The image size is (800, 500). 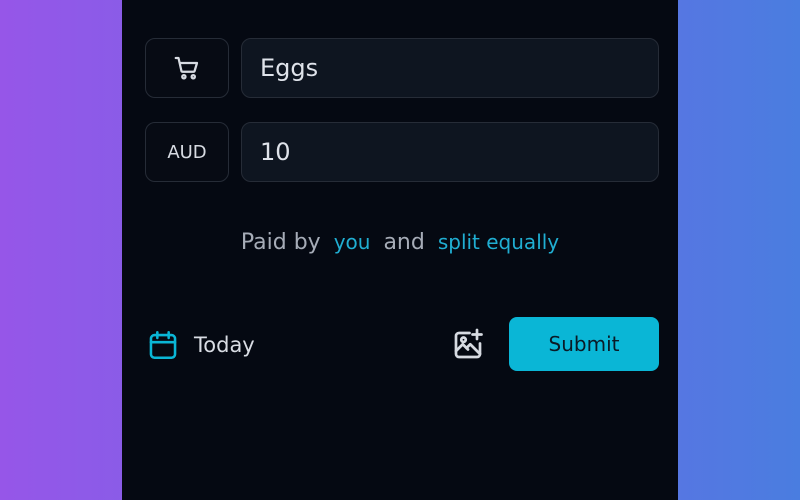 I want to click on submit-button: Submit, so click(x=584, y=344).